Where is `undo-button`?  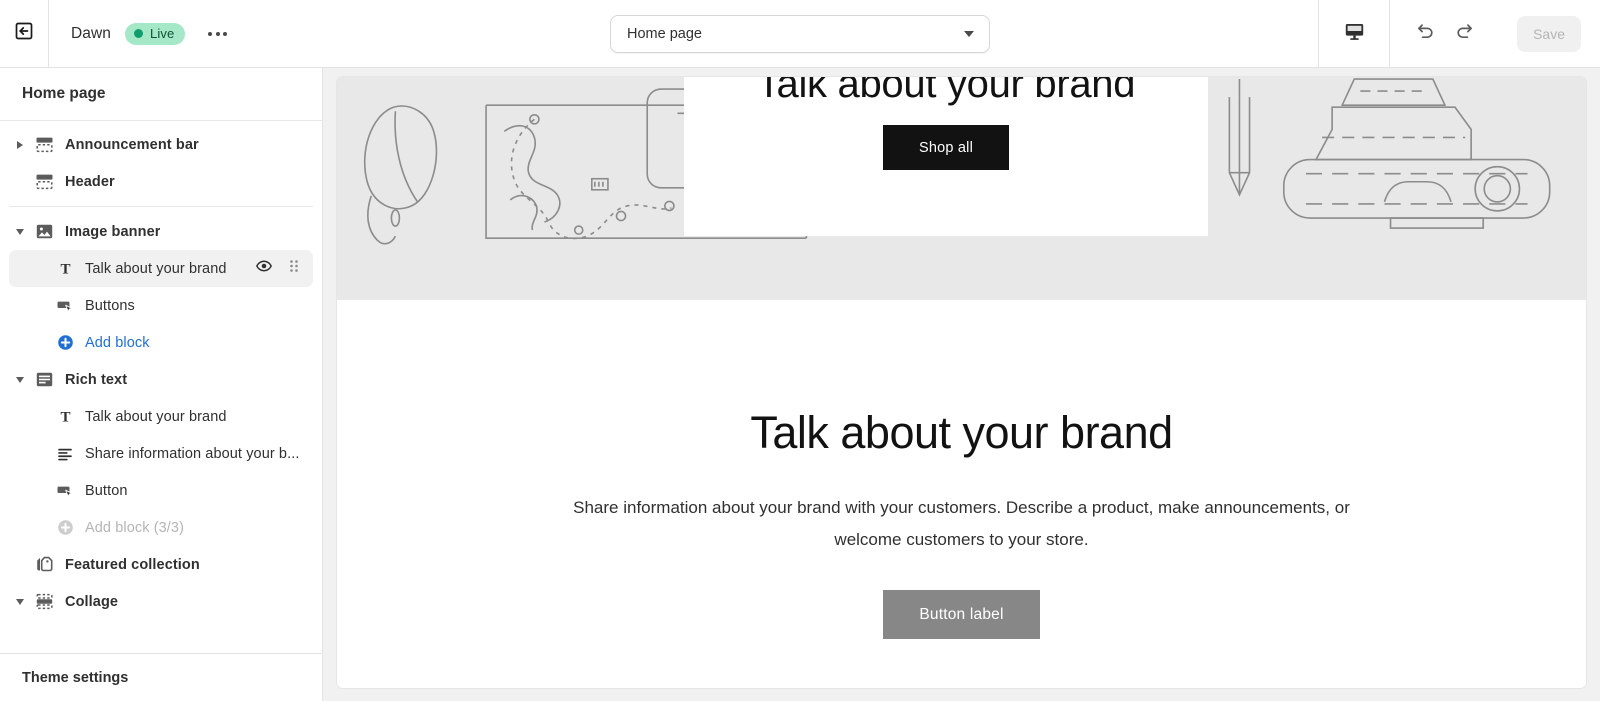 undo-button is located at coordinates (1425, 34).